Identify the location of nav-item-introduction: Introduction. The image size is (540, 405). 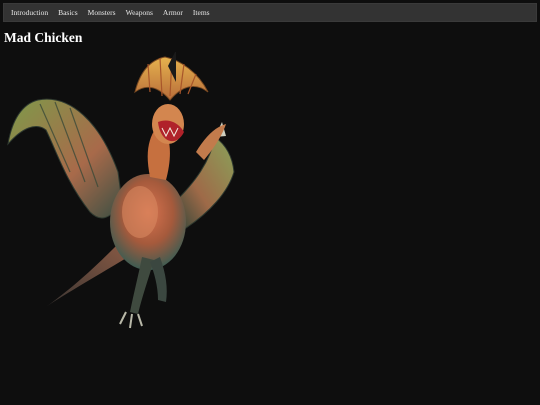
(28, 12).